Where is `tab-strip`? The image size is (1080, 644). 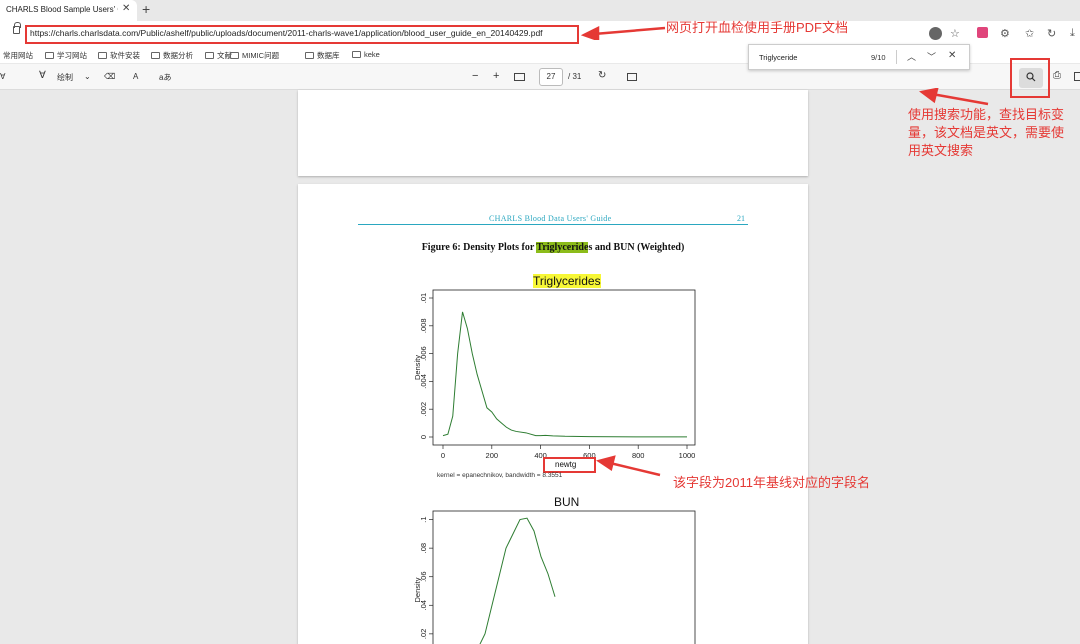 tab-strip is located at coordinates (540, 10).